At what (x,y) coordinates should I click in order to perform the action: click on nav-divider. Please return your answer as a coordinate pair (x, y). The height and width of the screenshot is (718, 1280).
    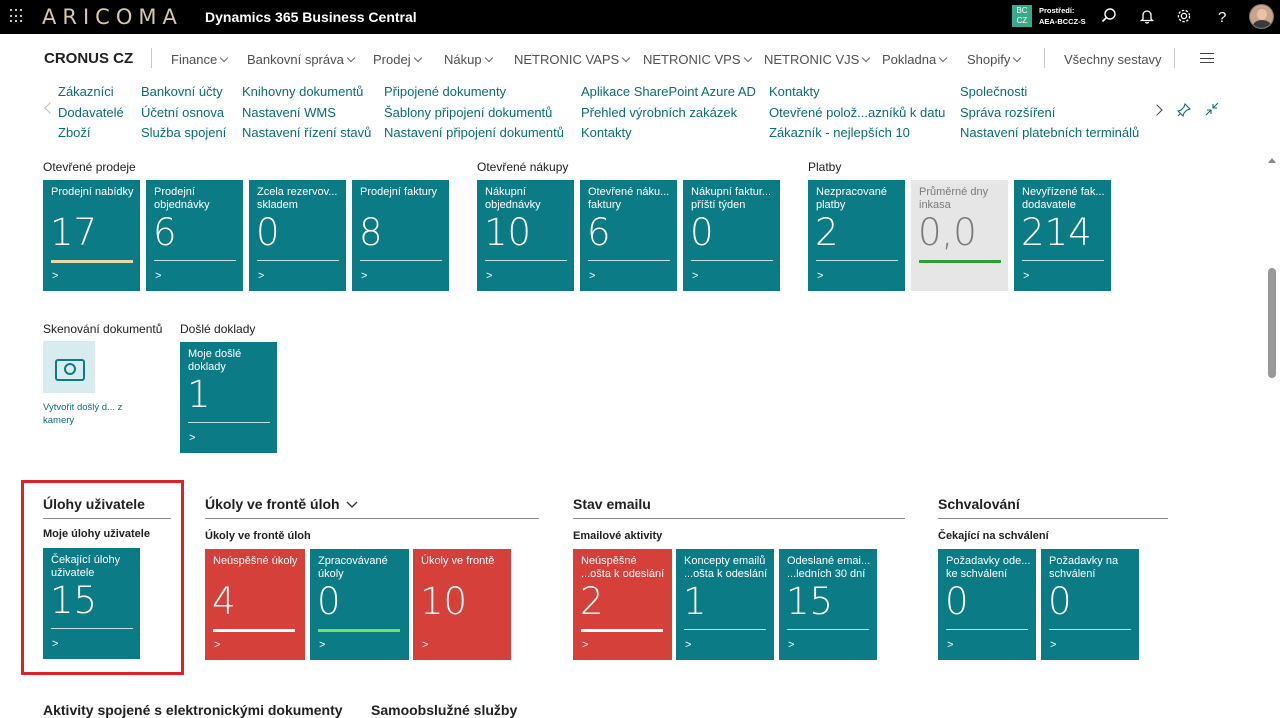
    Looking at the image, I should click on (151, 58).